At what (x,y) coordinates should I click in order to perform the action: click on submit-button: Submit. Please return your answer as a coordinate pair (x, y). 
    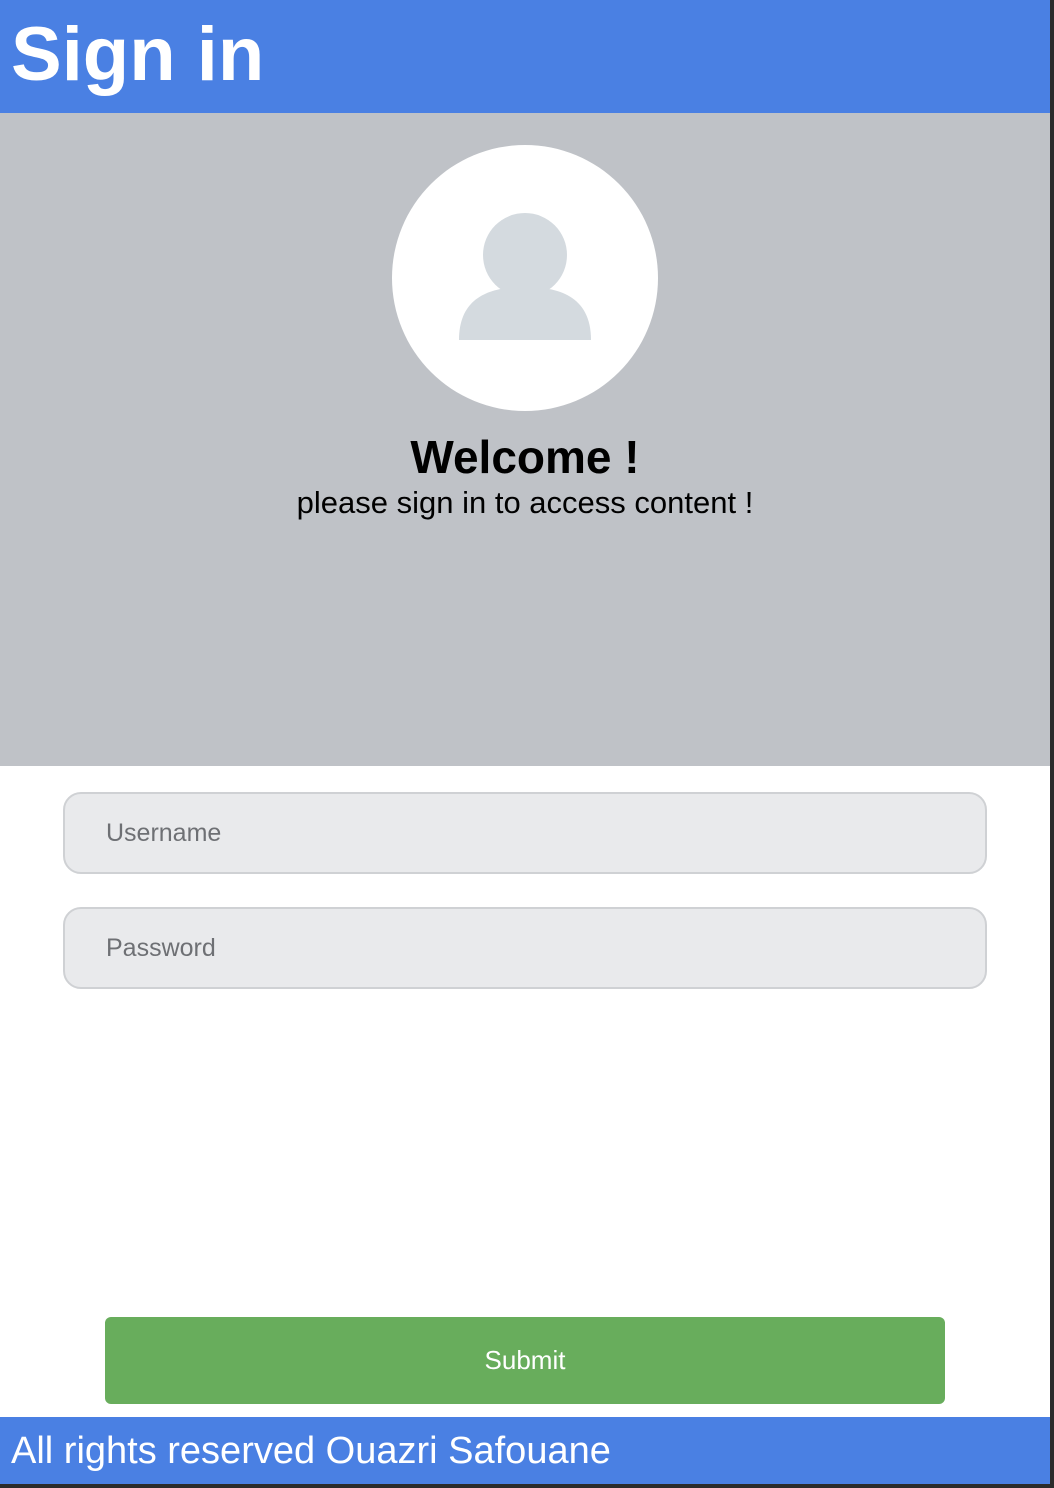
    Looking at the image, I should click on (525, 1360).